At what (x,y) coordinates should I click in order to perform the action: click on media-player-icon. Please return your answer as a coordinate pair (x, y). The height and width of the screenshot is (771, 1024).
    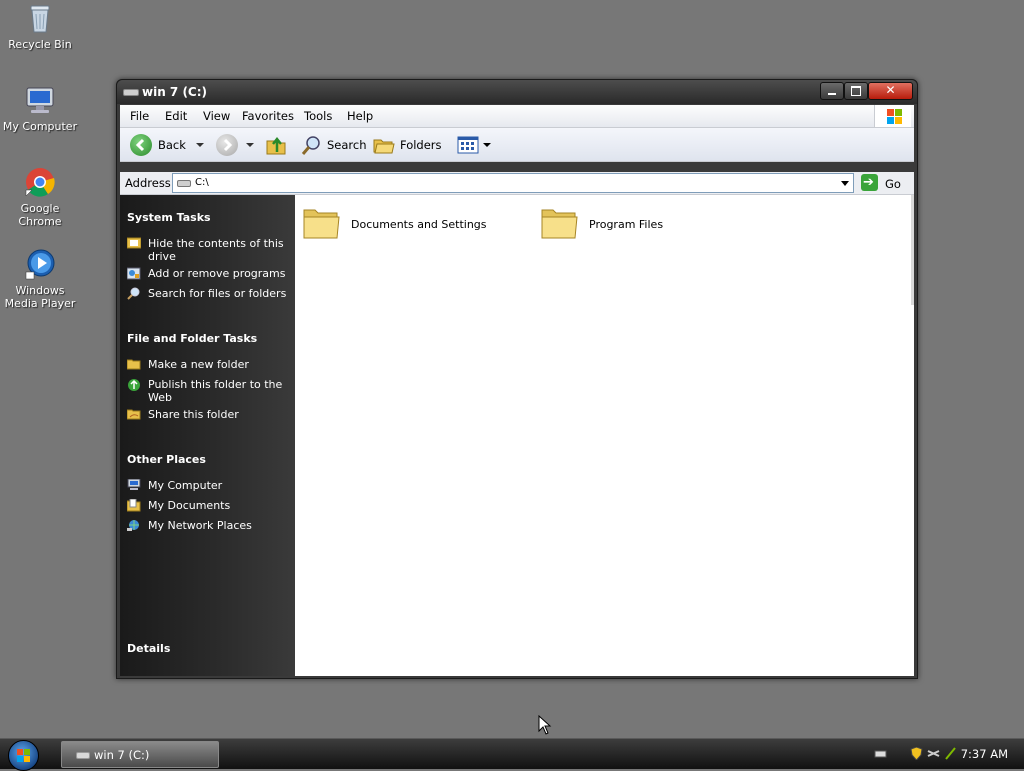
    Looking at the image, I should click on (40, 264).